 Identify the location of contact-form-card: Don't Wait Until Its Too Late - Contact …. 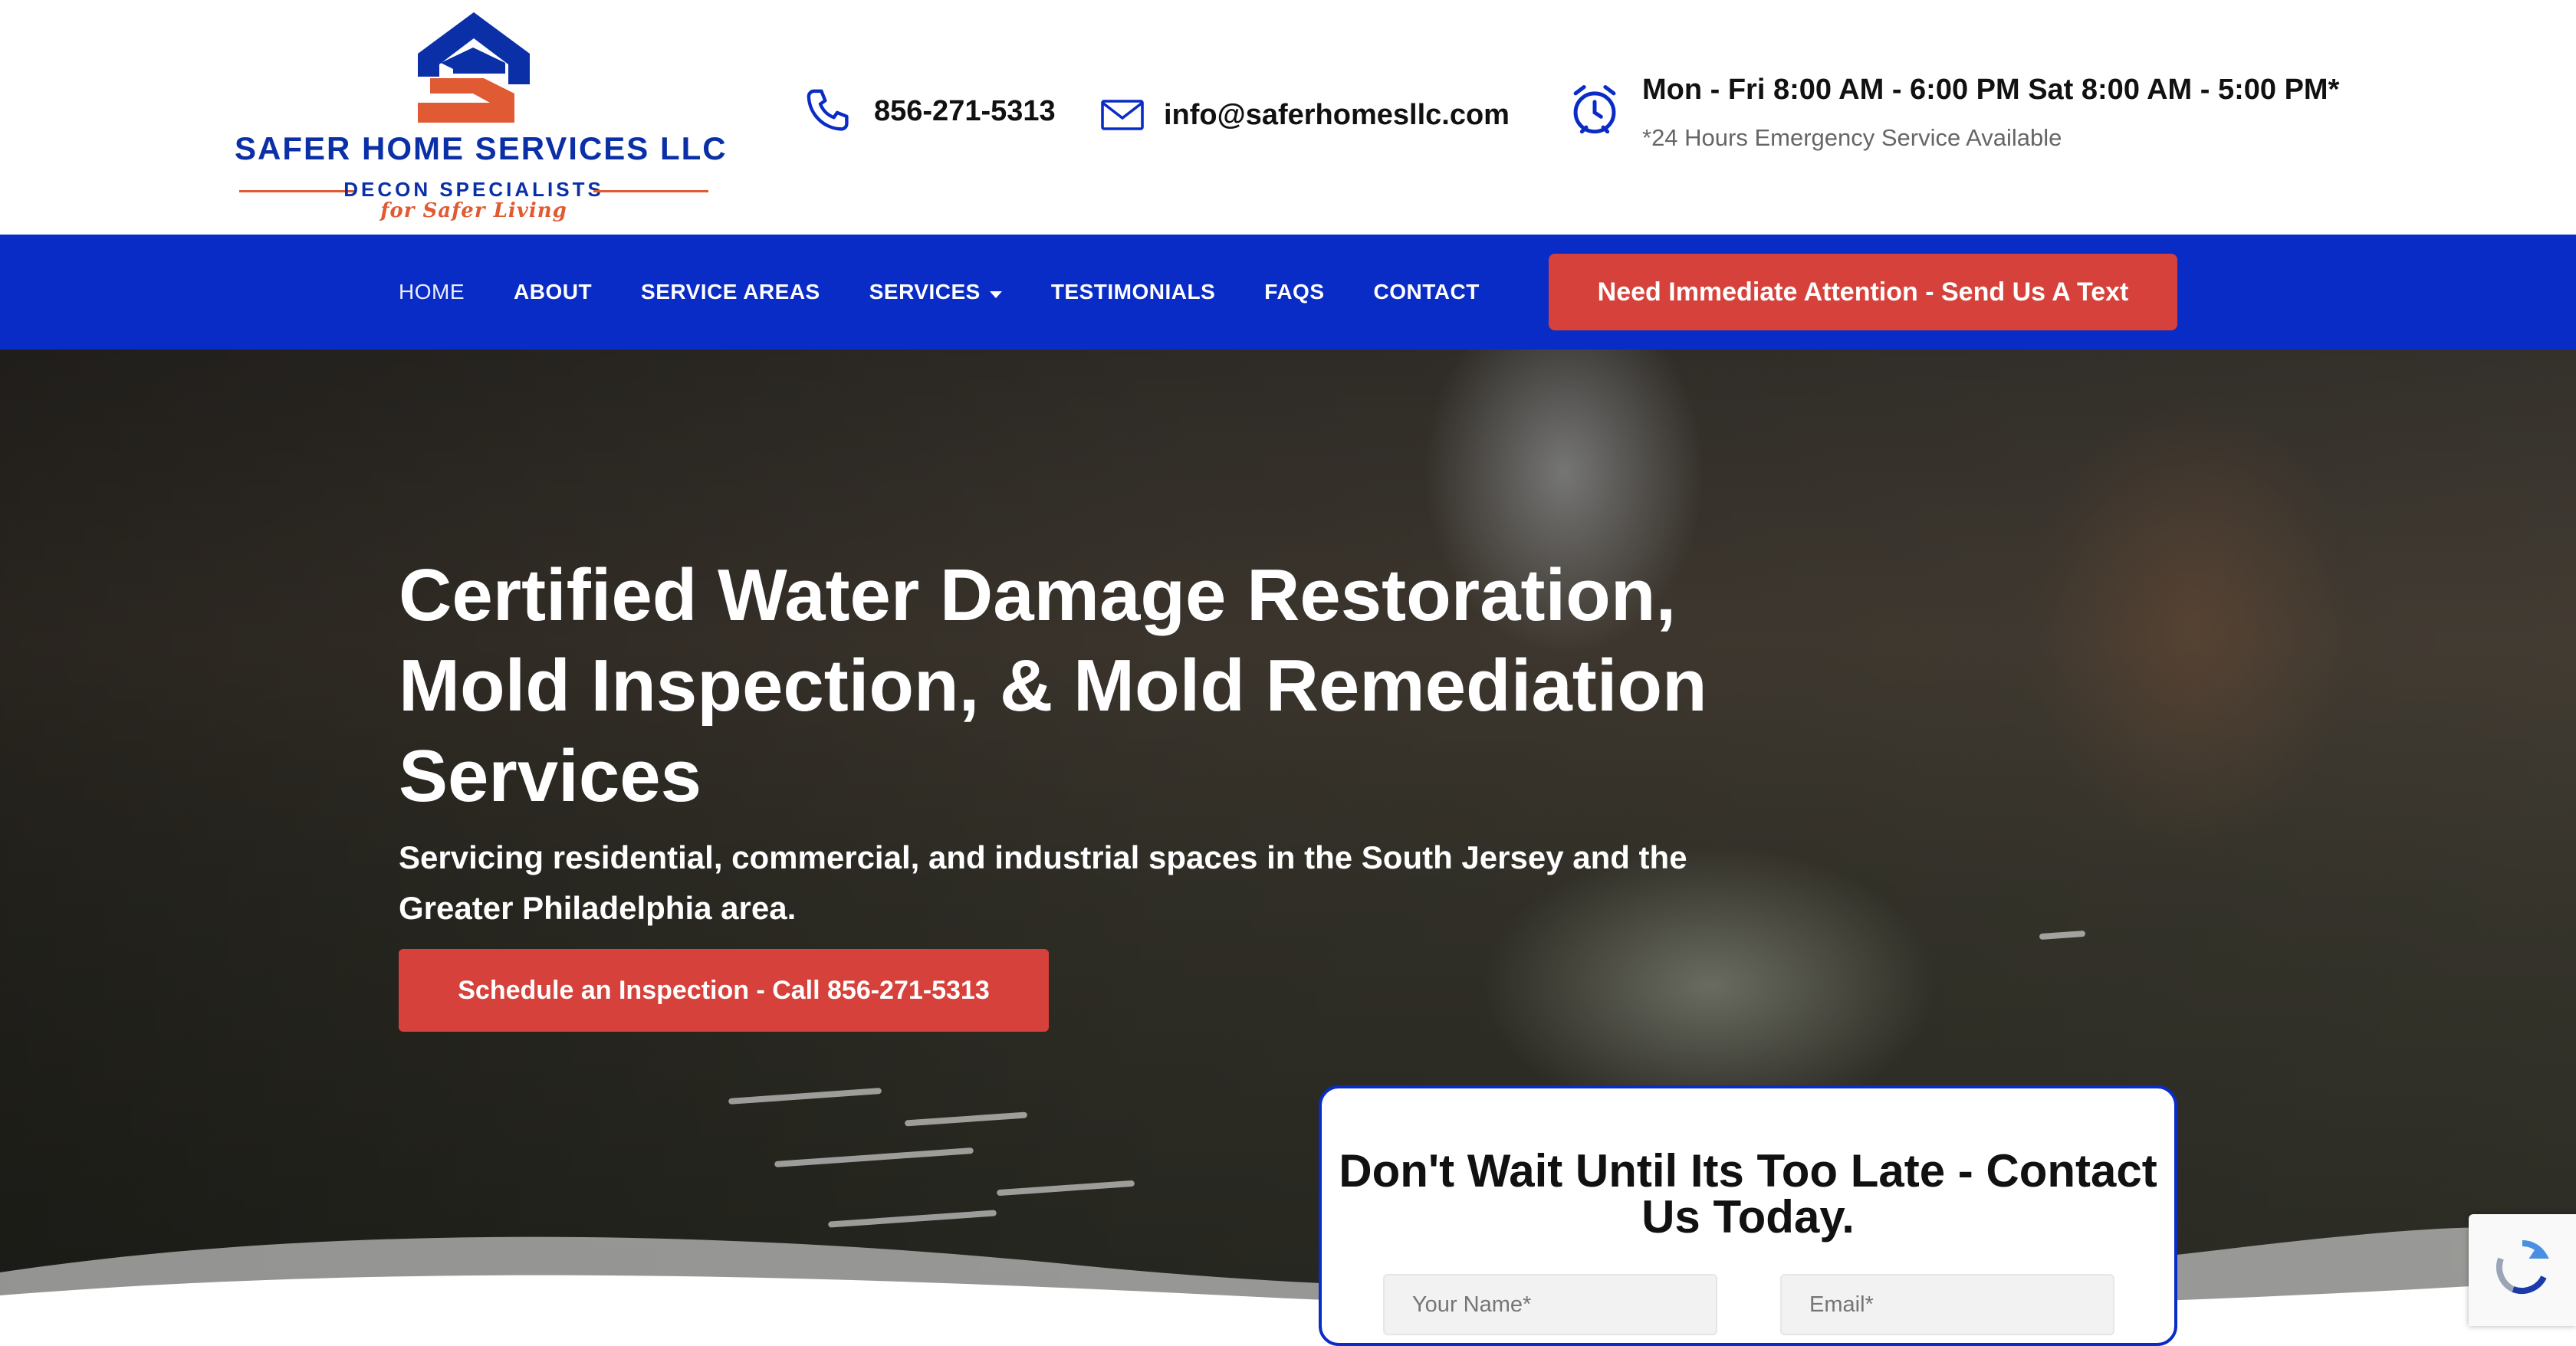
(1748, 1215).